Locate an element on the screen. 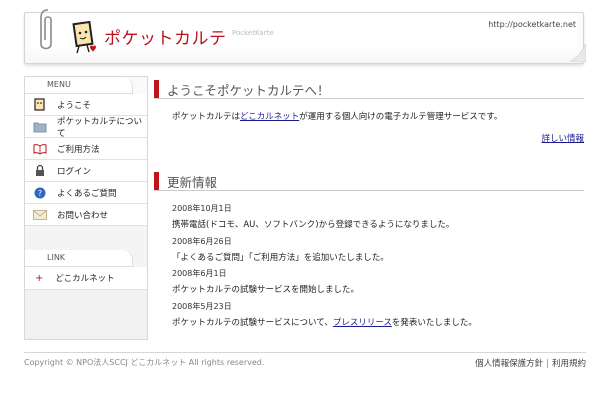  news-text: ポケットカルテの試験サービスについて、プレスリリースを発表いたしました。 is located at coordinates (378, 323).